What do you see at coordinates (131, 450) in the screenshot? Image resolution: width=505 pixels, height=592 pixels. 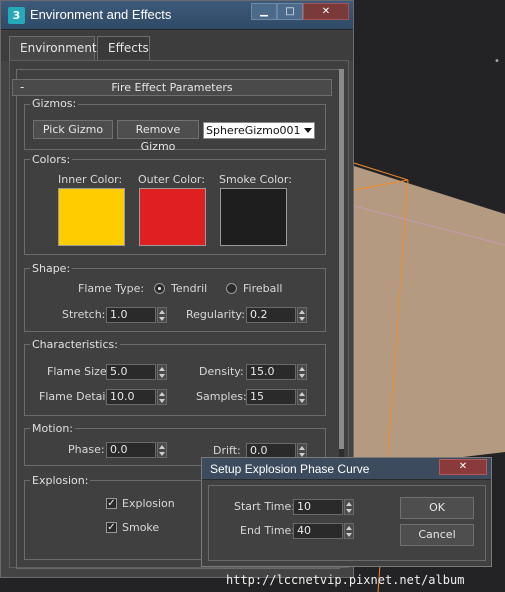 I see `phase-input: 0.0` at bounding box center [131, 450].